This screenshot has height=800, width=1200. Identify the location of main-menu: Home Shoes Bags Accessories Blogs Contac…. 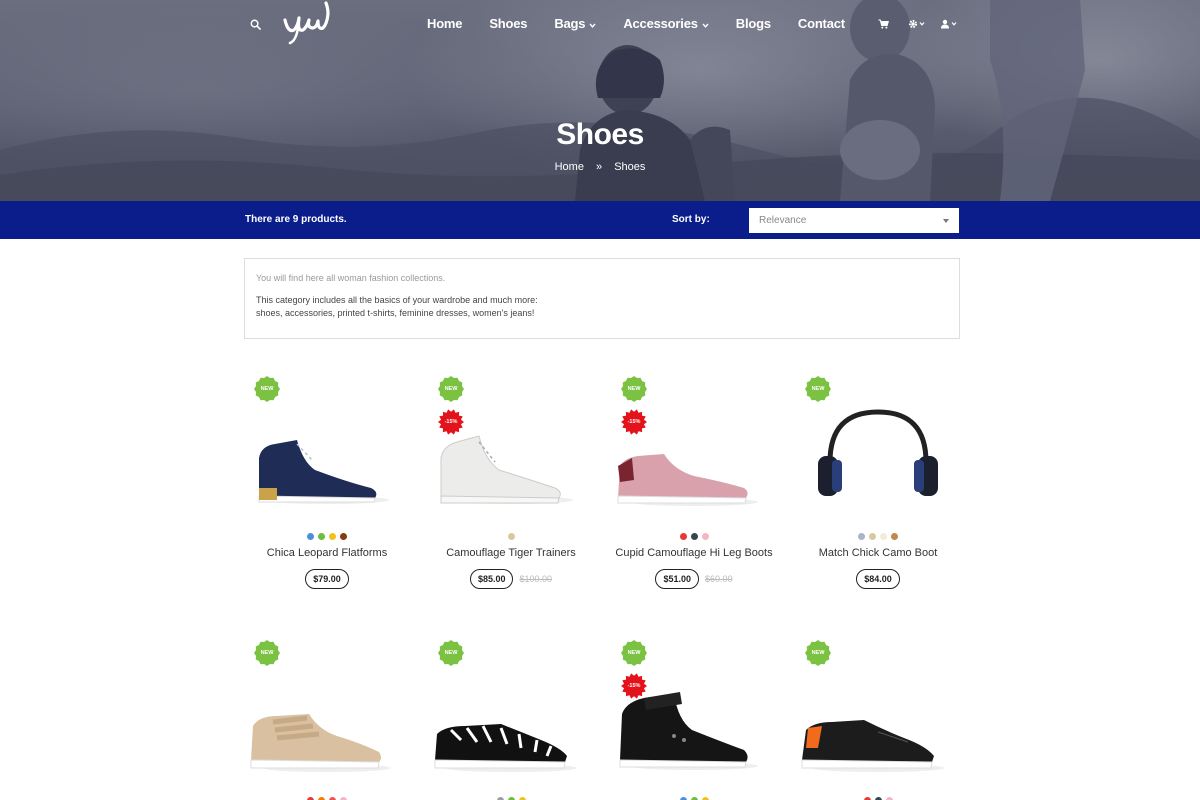
(636, 23).